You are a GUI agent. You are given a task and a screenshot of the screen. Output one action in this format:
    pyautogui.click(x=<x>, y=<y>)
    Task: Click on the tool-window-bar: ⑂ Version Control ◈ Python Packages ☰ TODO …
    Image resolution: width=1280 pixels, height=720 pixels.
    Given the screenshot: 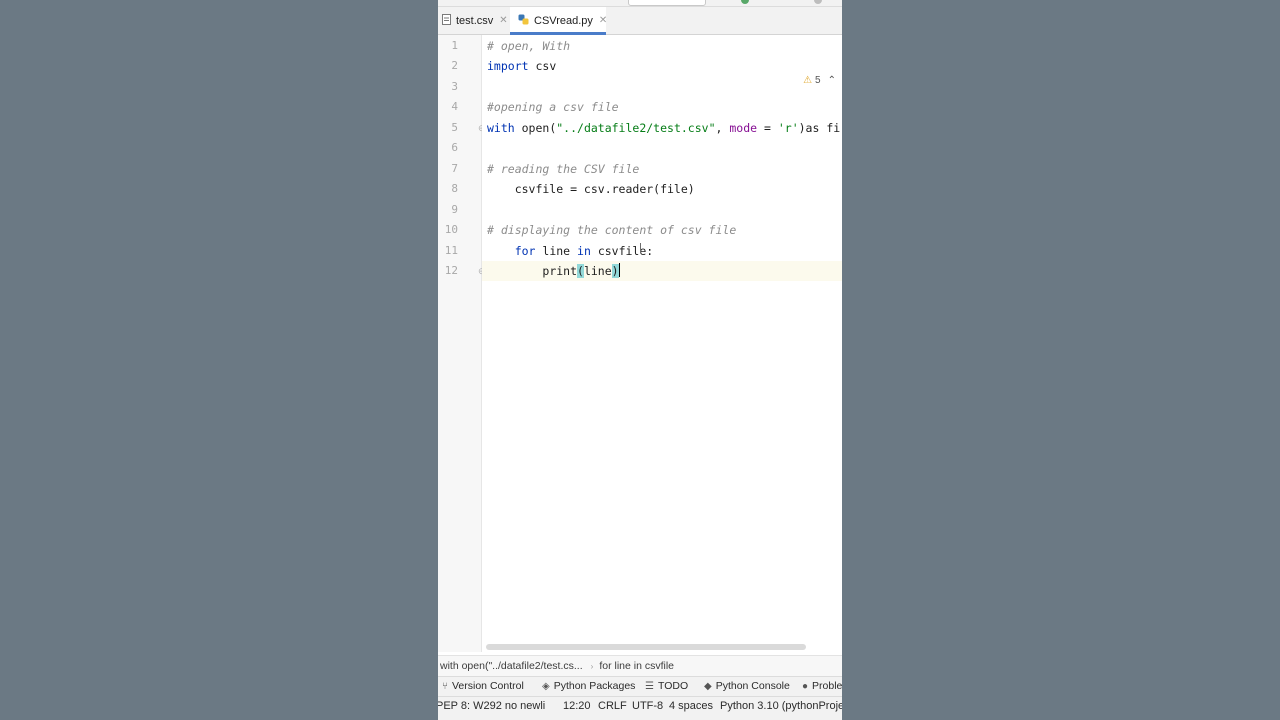 What is the action you would take?
    pyautogui.click(x=640, y=686)
    